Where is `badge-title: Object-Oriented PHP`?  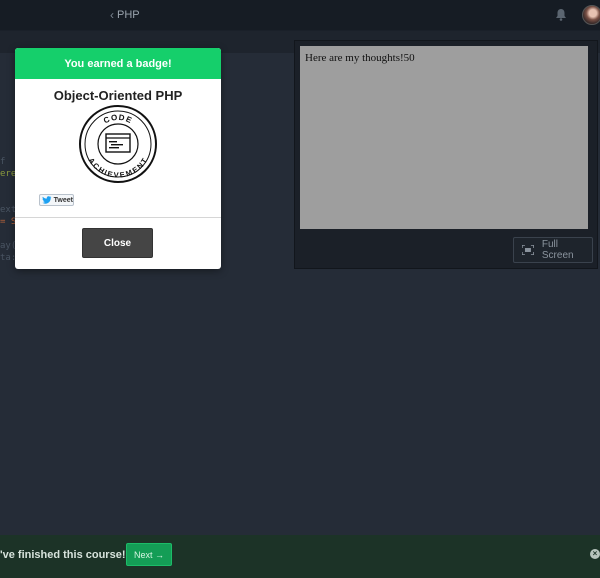 badge-title: Object-Oriented PHP is located at coordinates (118, 95).